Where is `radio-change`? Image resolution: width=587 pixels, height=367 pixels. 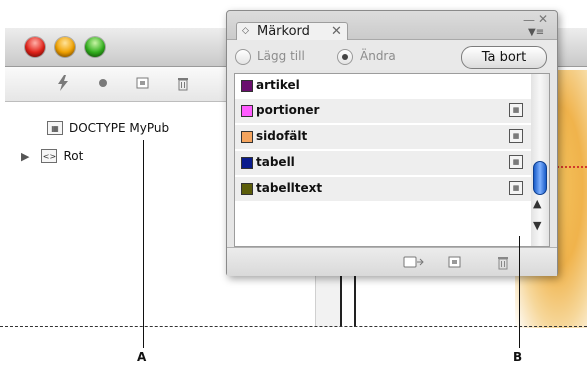
radio-change is located at coordinates (345, 57).